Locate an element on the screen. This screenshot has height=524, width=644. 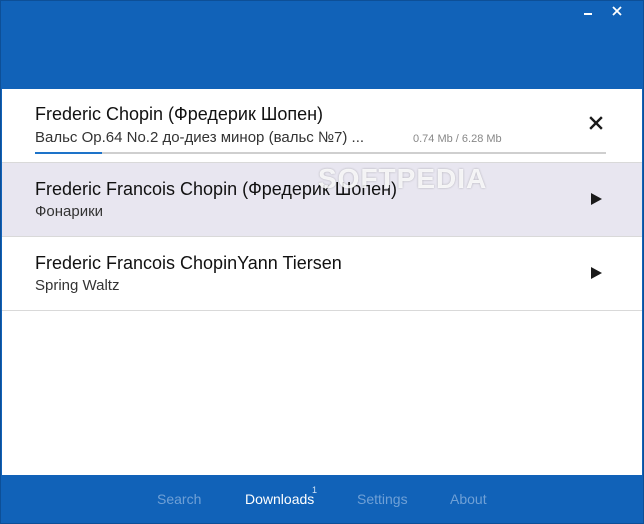
tab-downloads: Downloads is located at coordinates (279, 499).